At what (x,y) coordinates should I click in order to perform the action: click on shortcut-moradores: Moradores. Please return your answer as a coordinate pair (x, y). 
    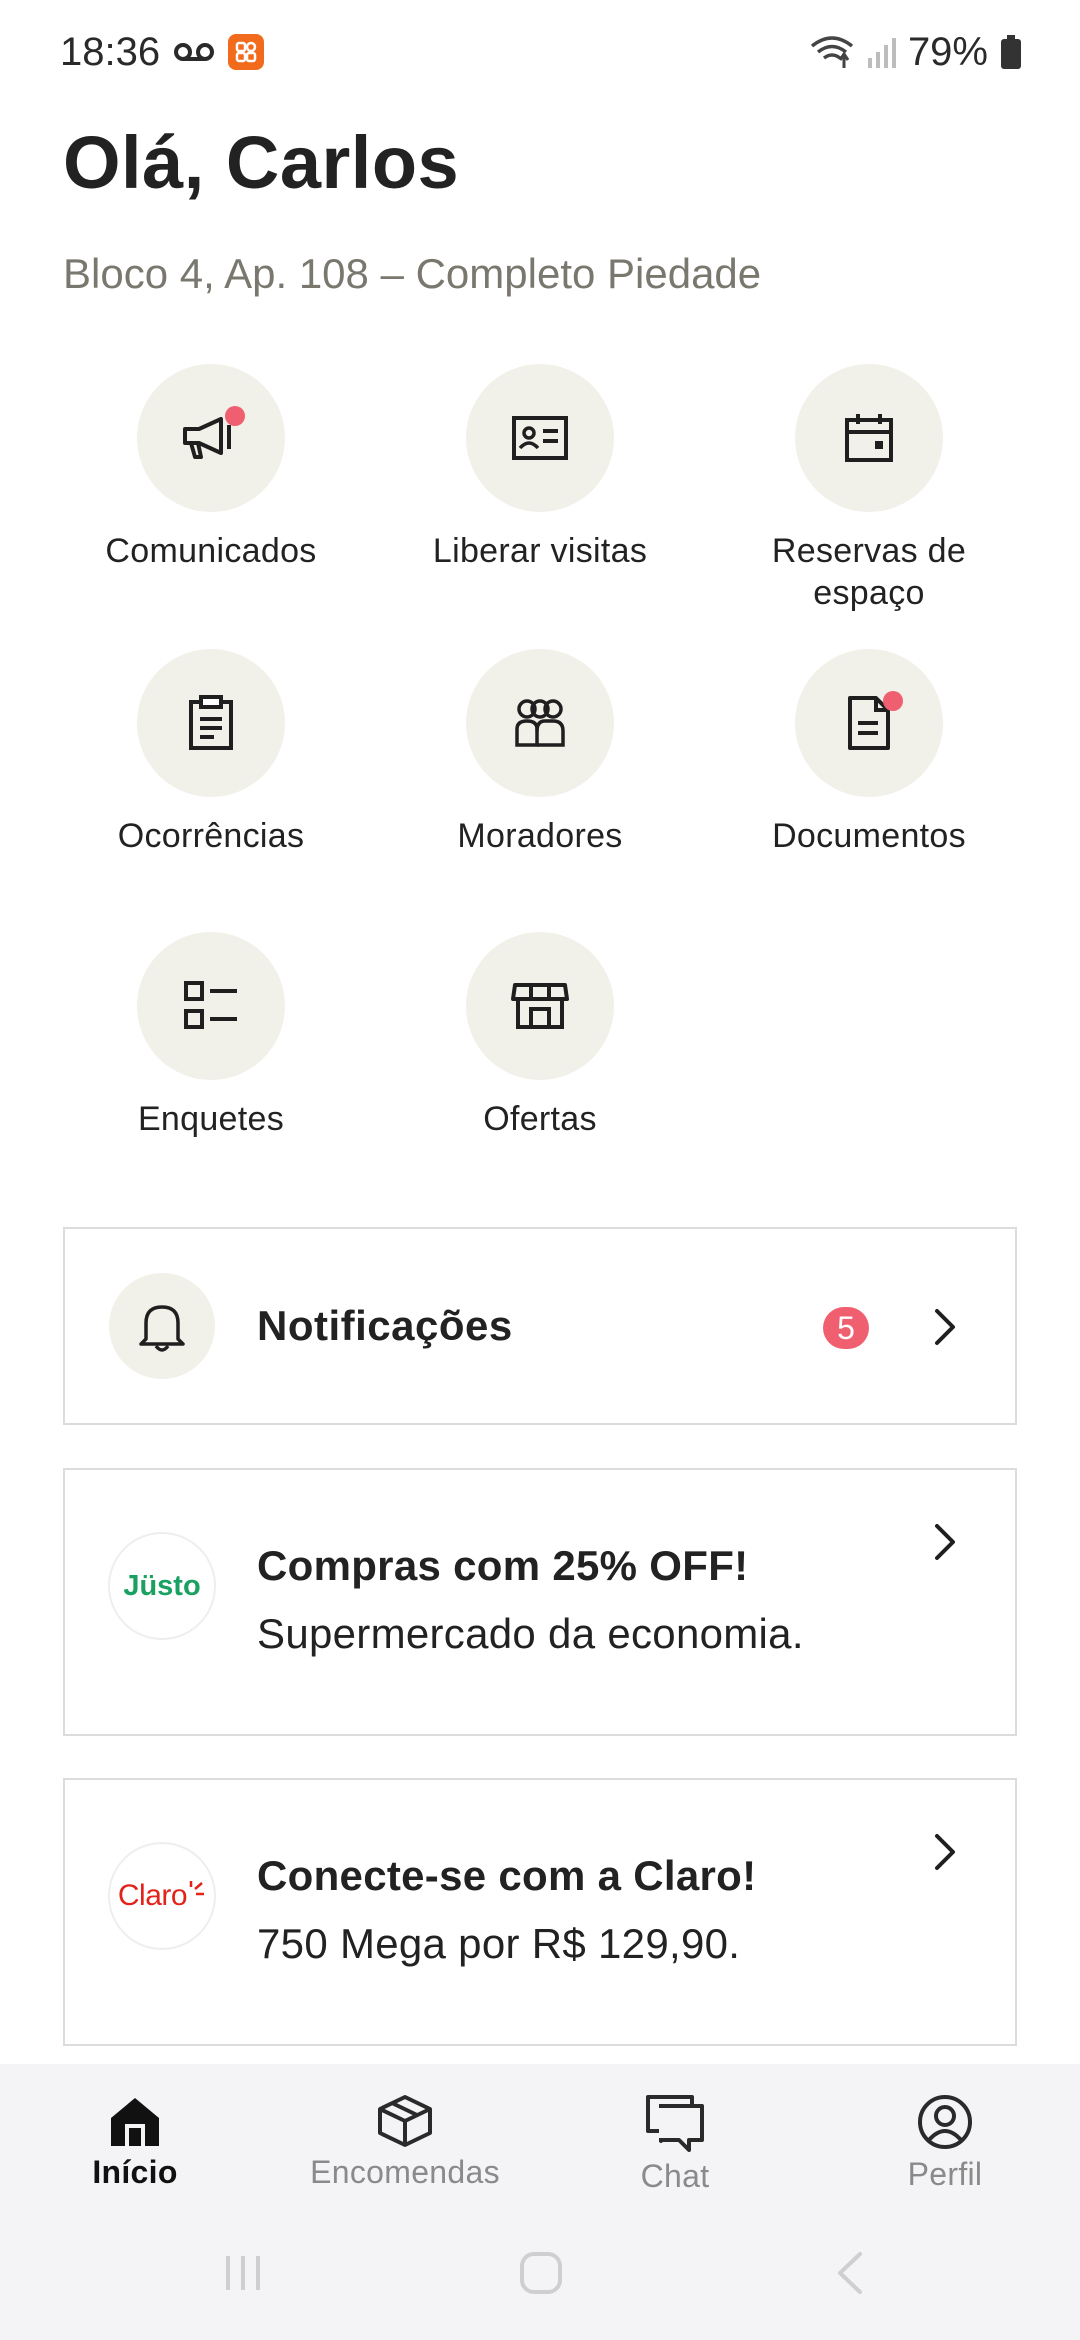
    Looking at the image, I should click on (540, 753).